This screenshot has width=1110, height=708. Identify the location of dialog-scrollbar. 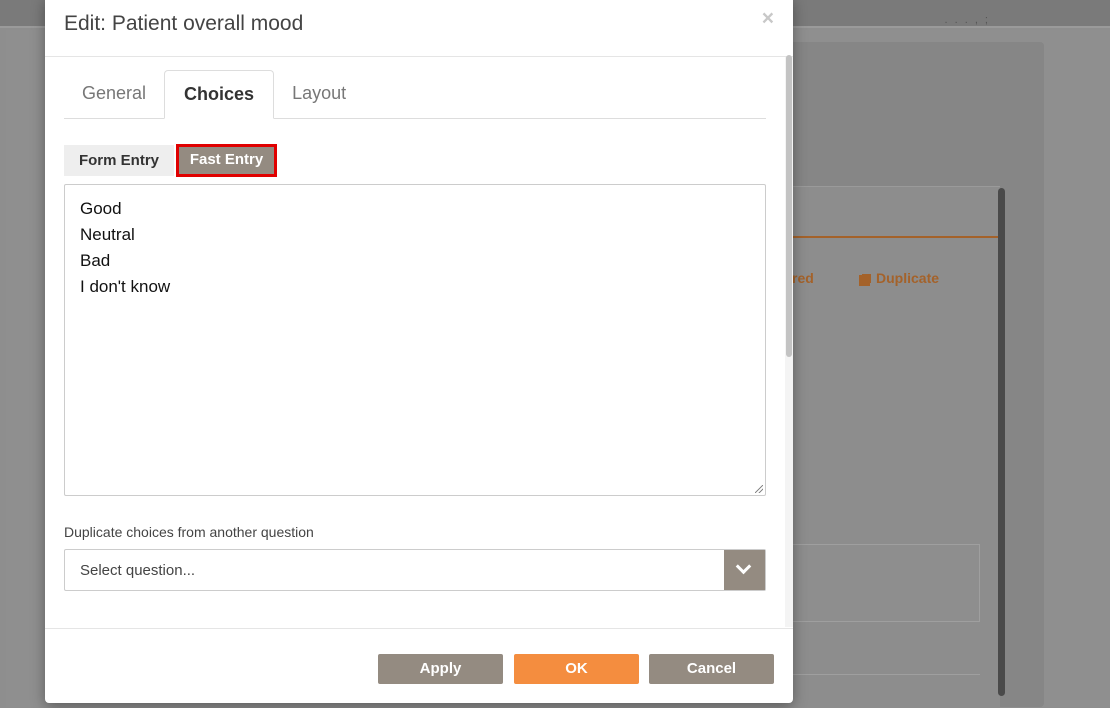
(789, 341).